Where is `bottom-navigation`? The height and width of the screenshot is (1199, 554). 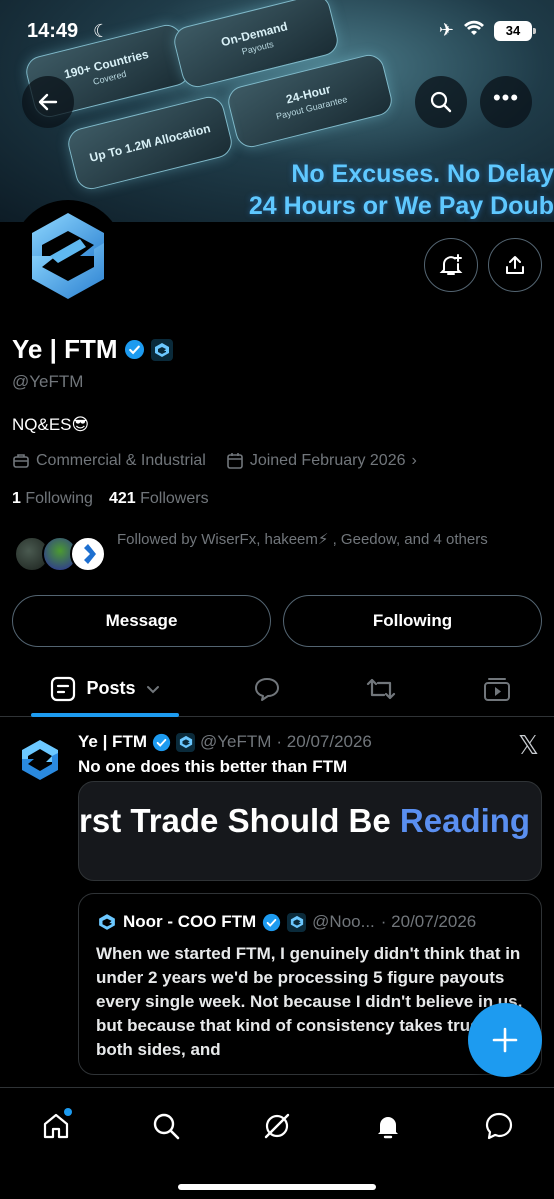 bottom-navigation is located at coordinates (277, 1143).